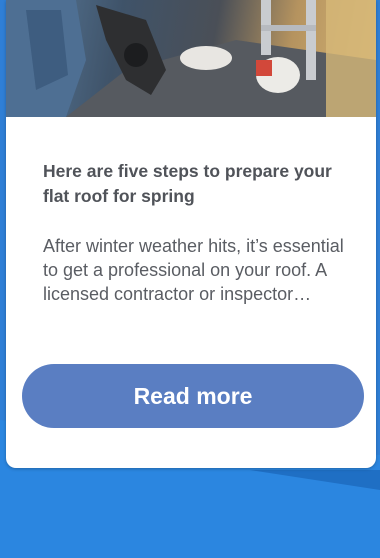 This screenshot has width=380, height=558. I want to click on read-more-button: Read more, so click(193, 396).